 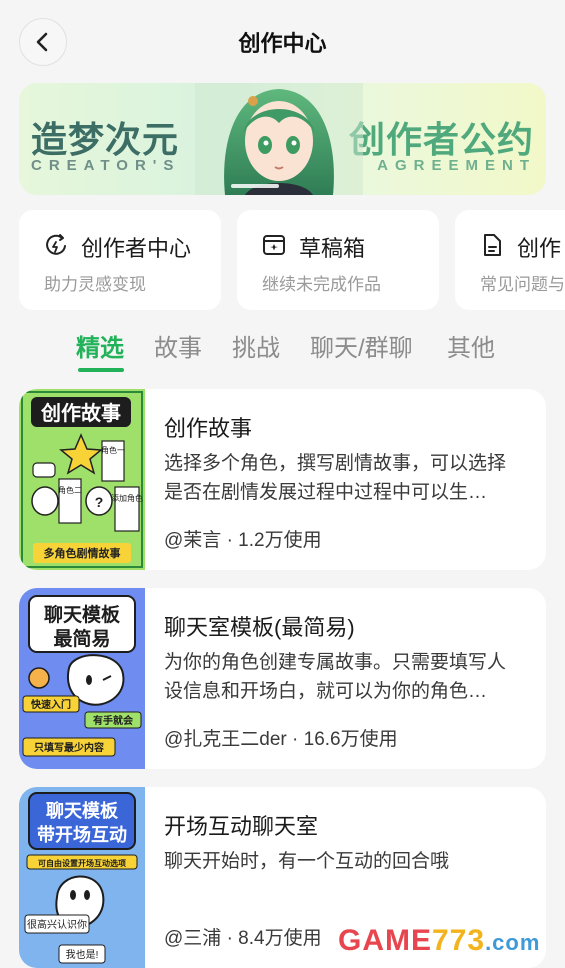 What do you see at coordinates (321, 284) in the screenshot?
I see `shortcut-desc: 继续未完成作品` at bounding box center [321, 284].